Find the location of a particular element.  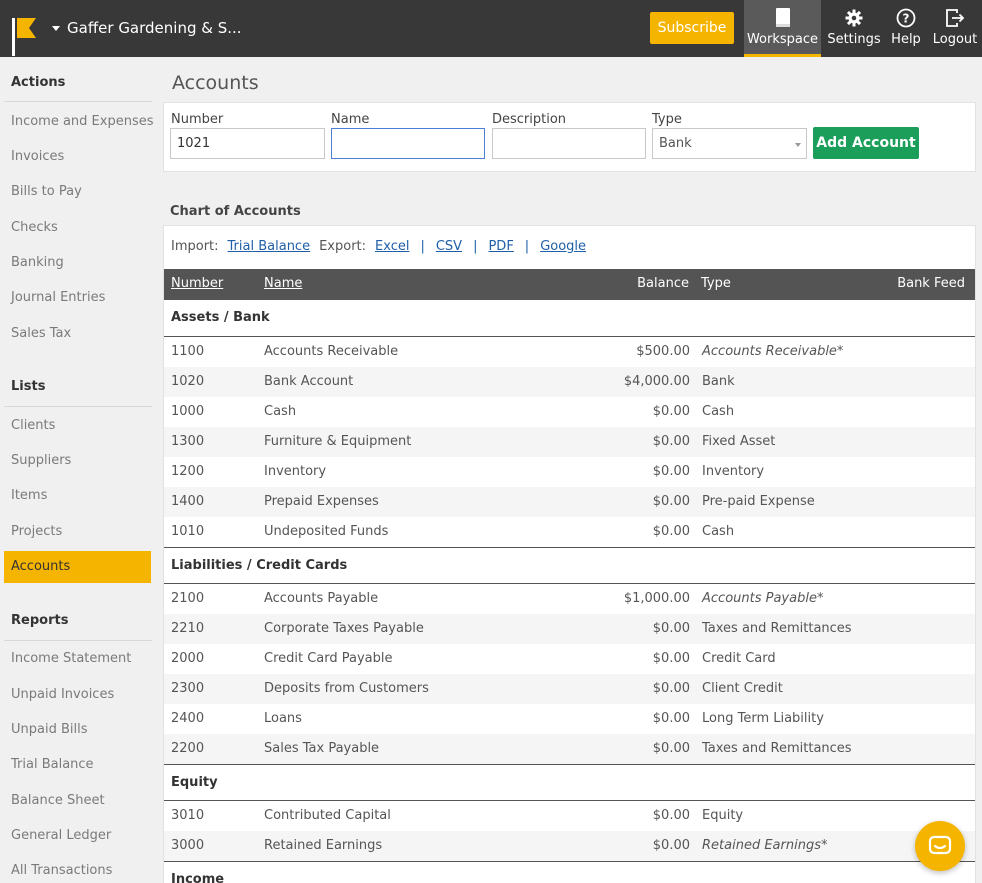

description-field is located at coordinates (569, 143).